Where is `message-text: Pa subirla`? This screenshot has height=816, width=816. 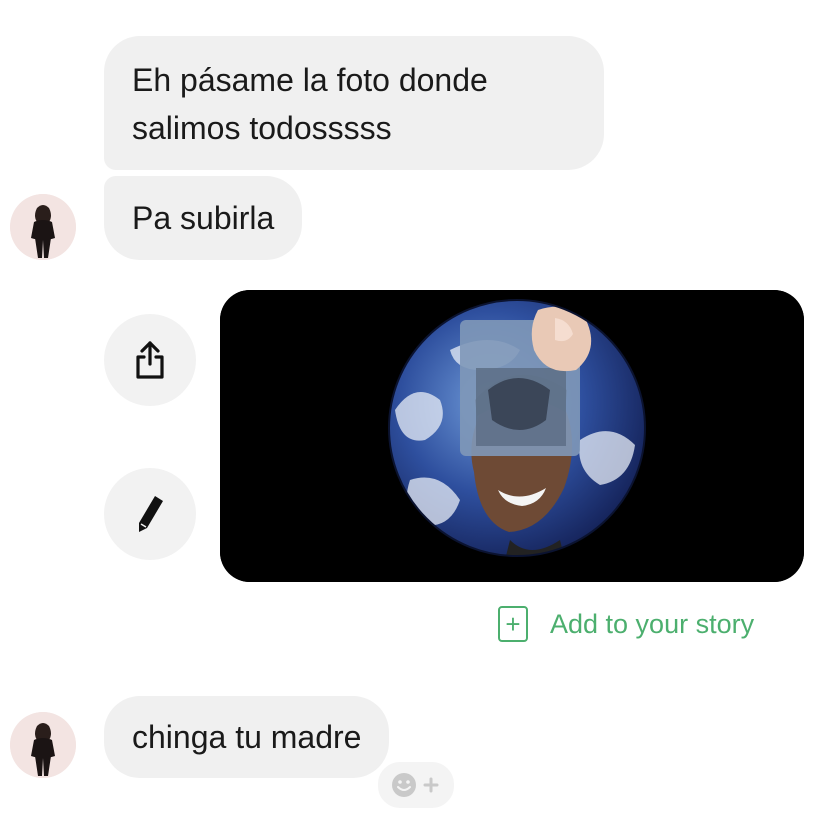
message-text: Pa subirla is located at coordinates (203, 218).